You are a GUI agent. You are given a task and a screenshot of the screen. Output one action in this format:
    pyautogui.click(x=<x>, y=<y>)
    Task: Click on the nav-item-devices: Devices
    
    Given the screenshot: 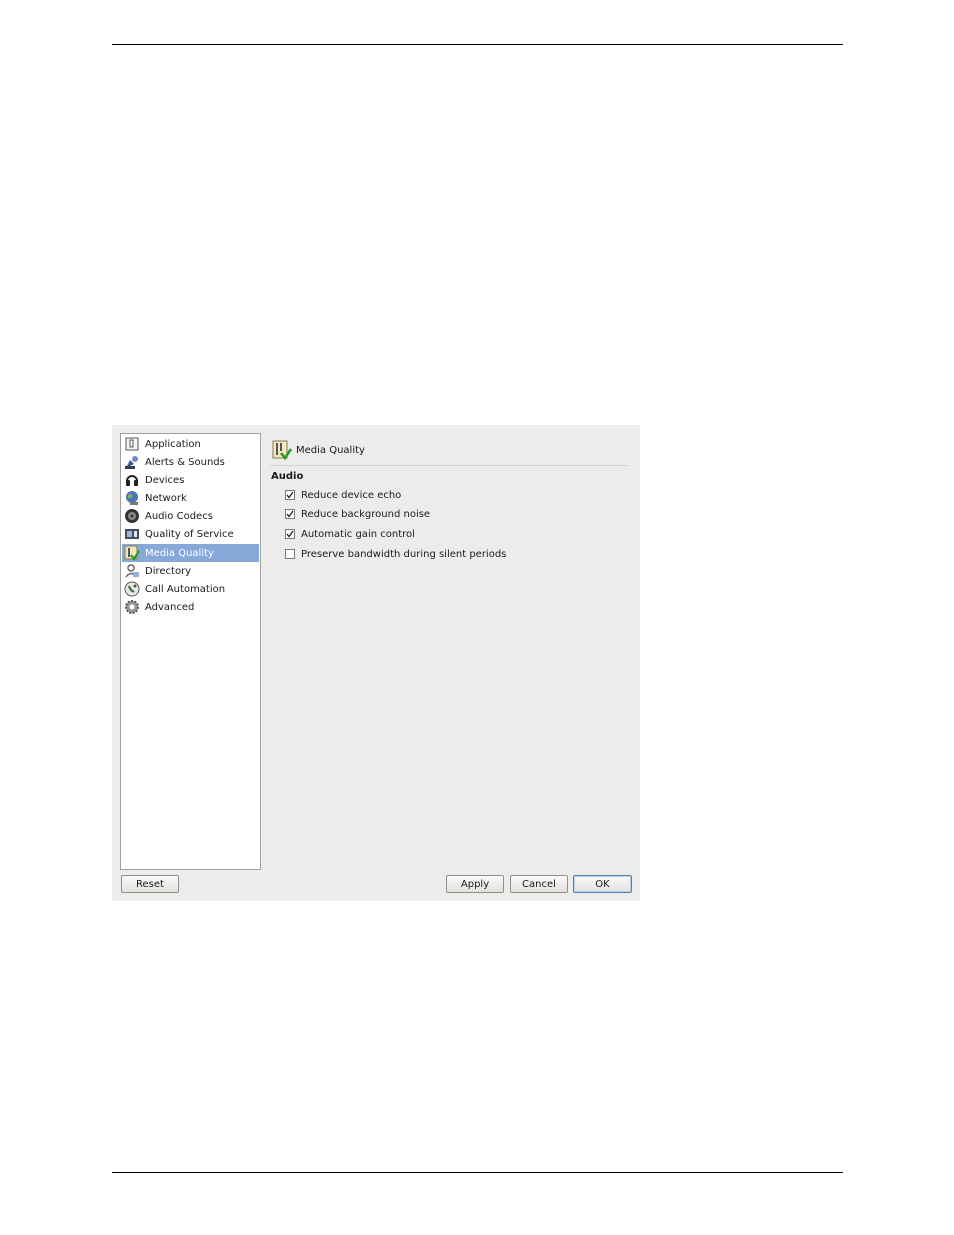 What is the action you would take?
    pyautogui.click(x=190, y=480)
    